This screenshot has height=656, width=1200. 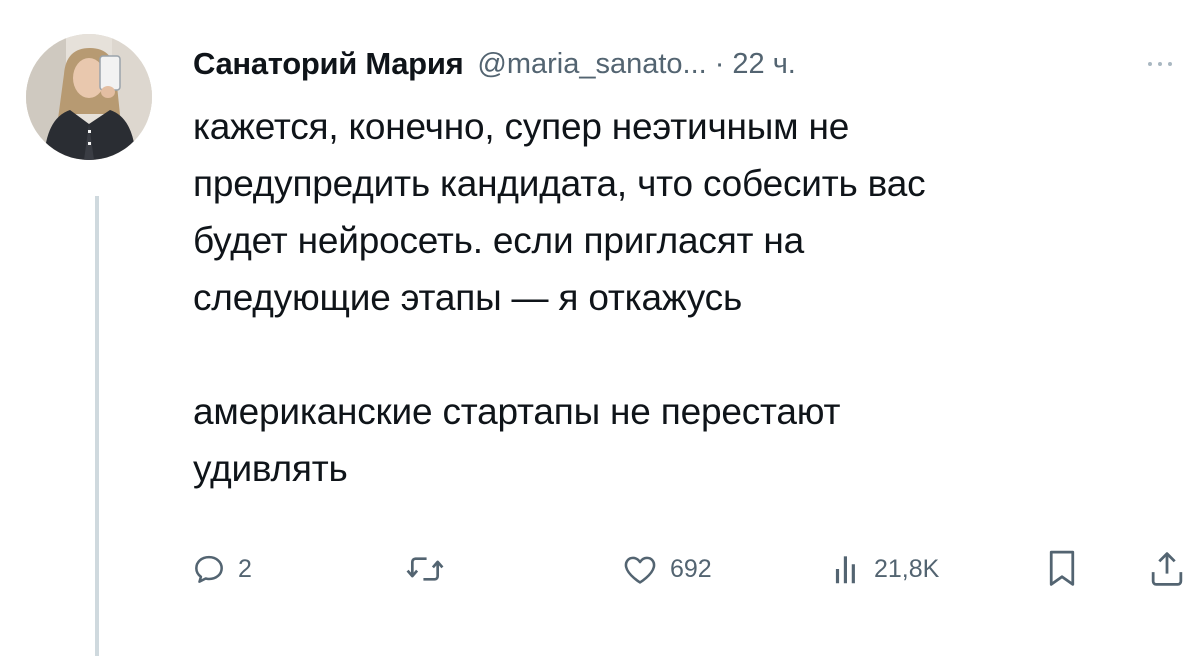 I want to click on views-bar-chart-icon, so click(x=845, y=570).